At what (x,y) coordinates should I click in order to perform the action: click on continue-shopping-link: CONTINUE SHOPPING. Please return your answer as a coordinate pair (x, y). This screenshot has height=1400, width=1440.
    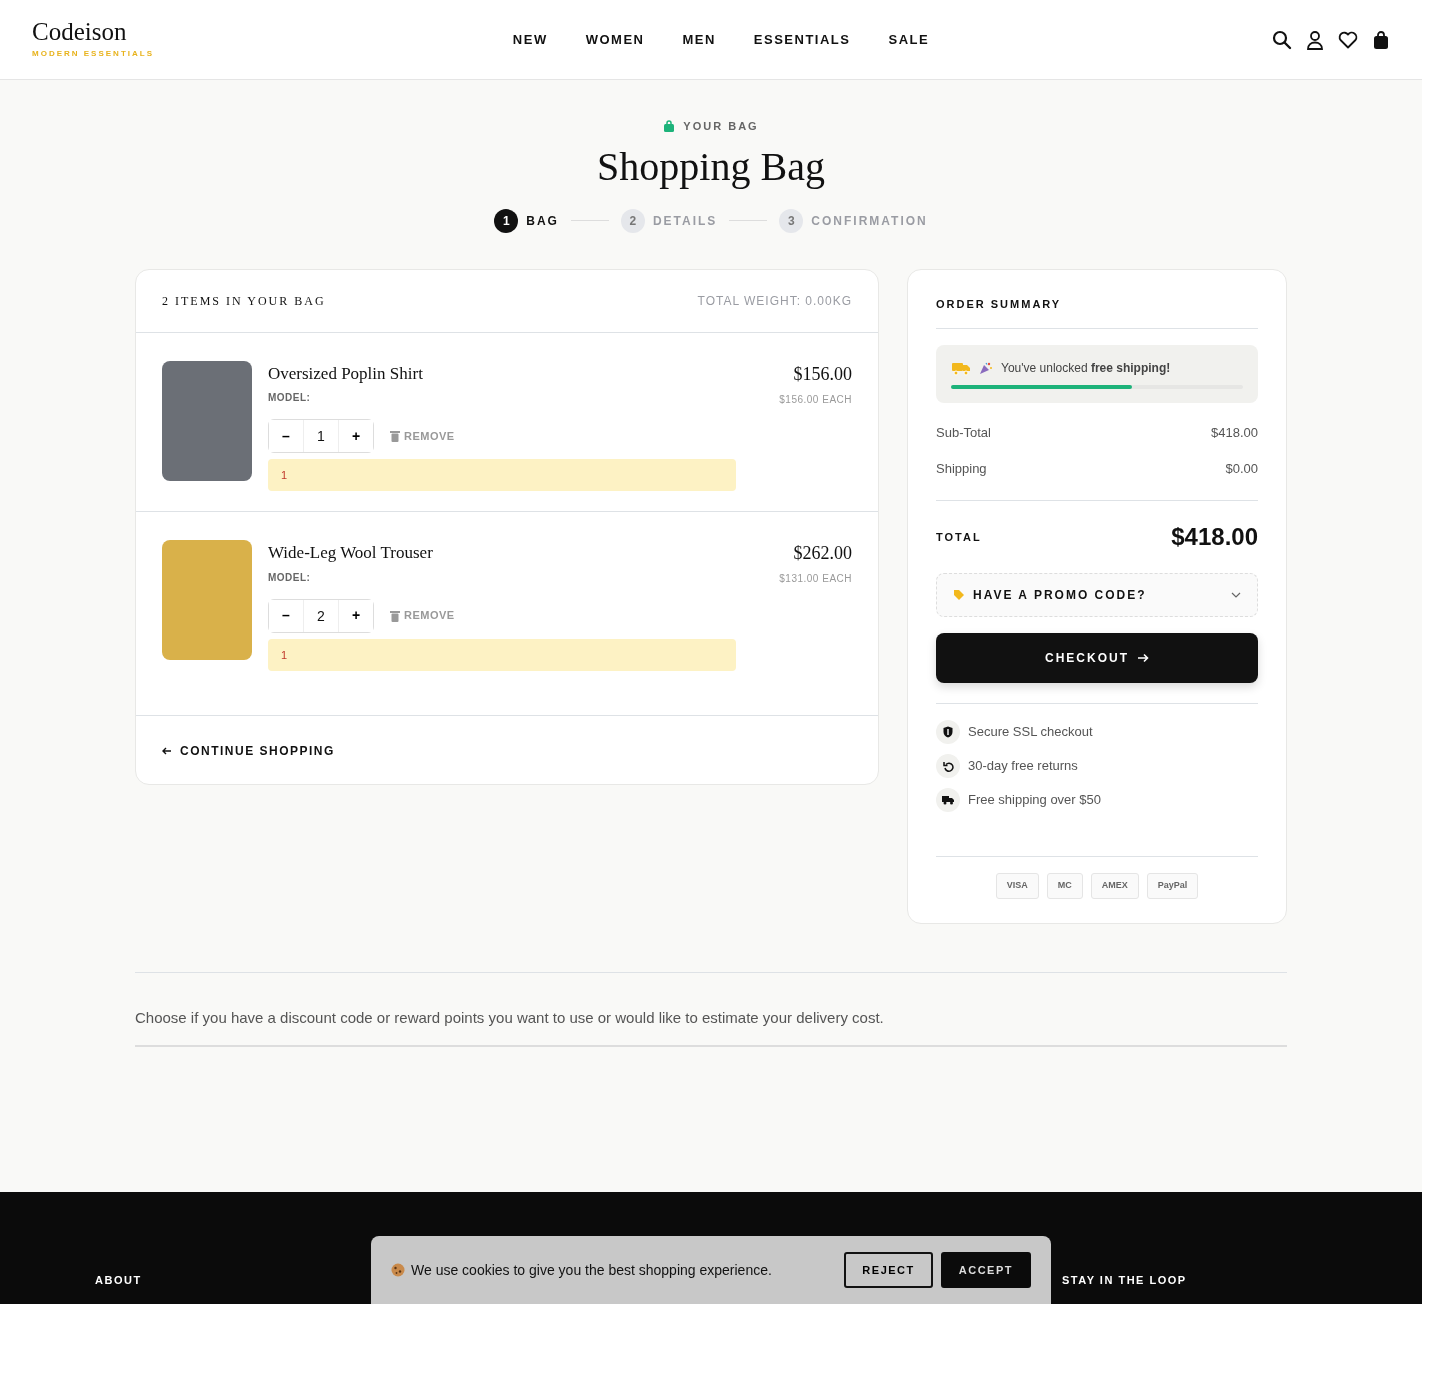
    Looking at the image, I should click on (248, 750).